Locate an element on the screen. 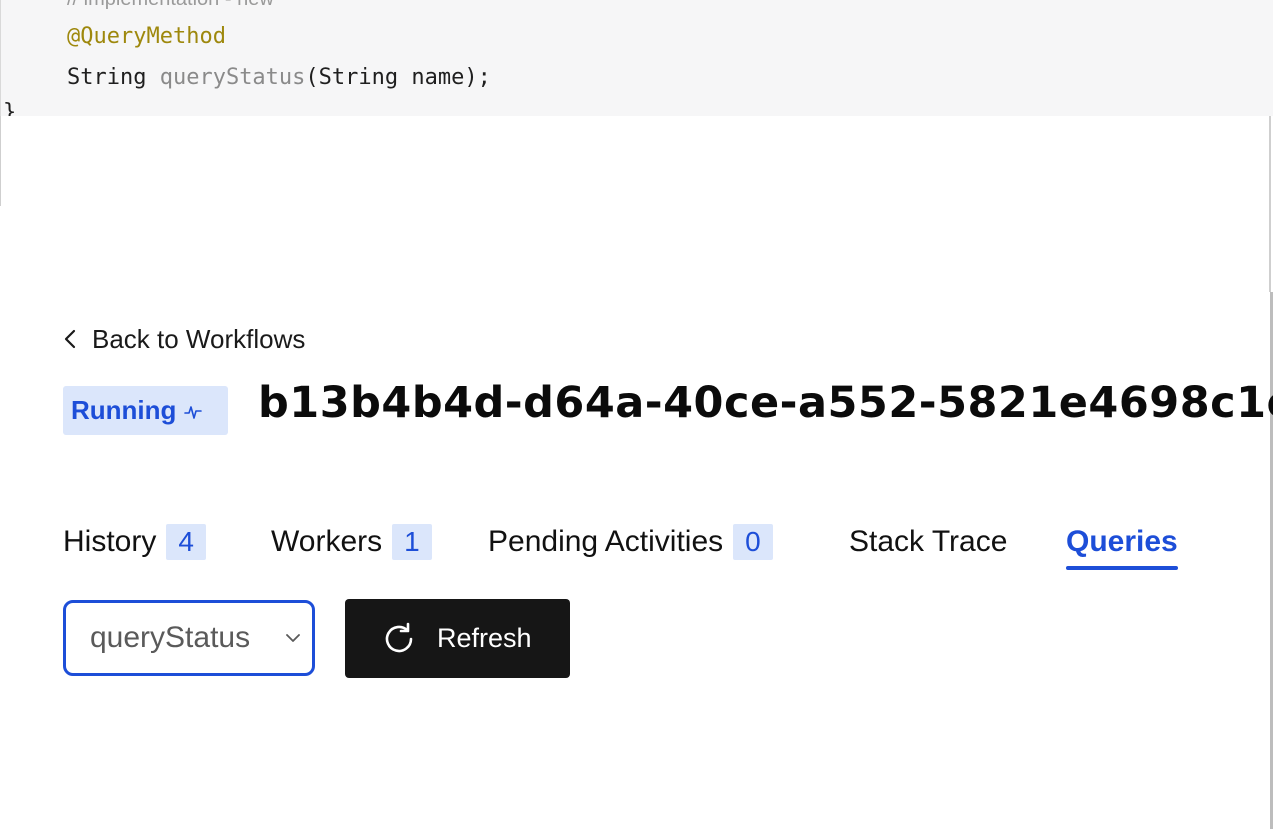  refresh-icon is located at coordinates (399, 637).